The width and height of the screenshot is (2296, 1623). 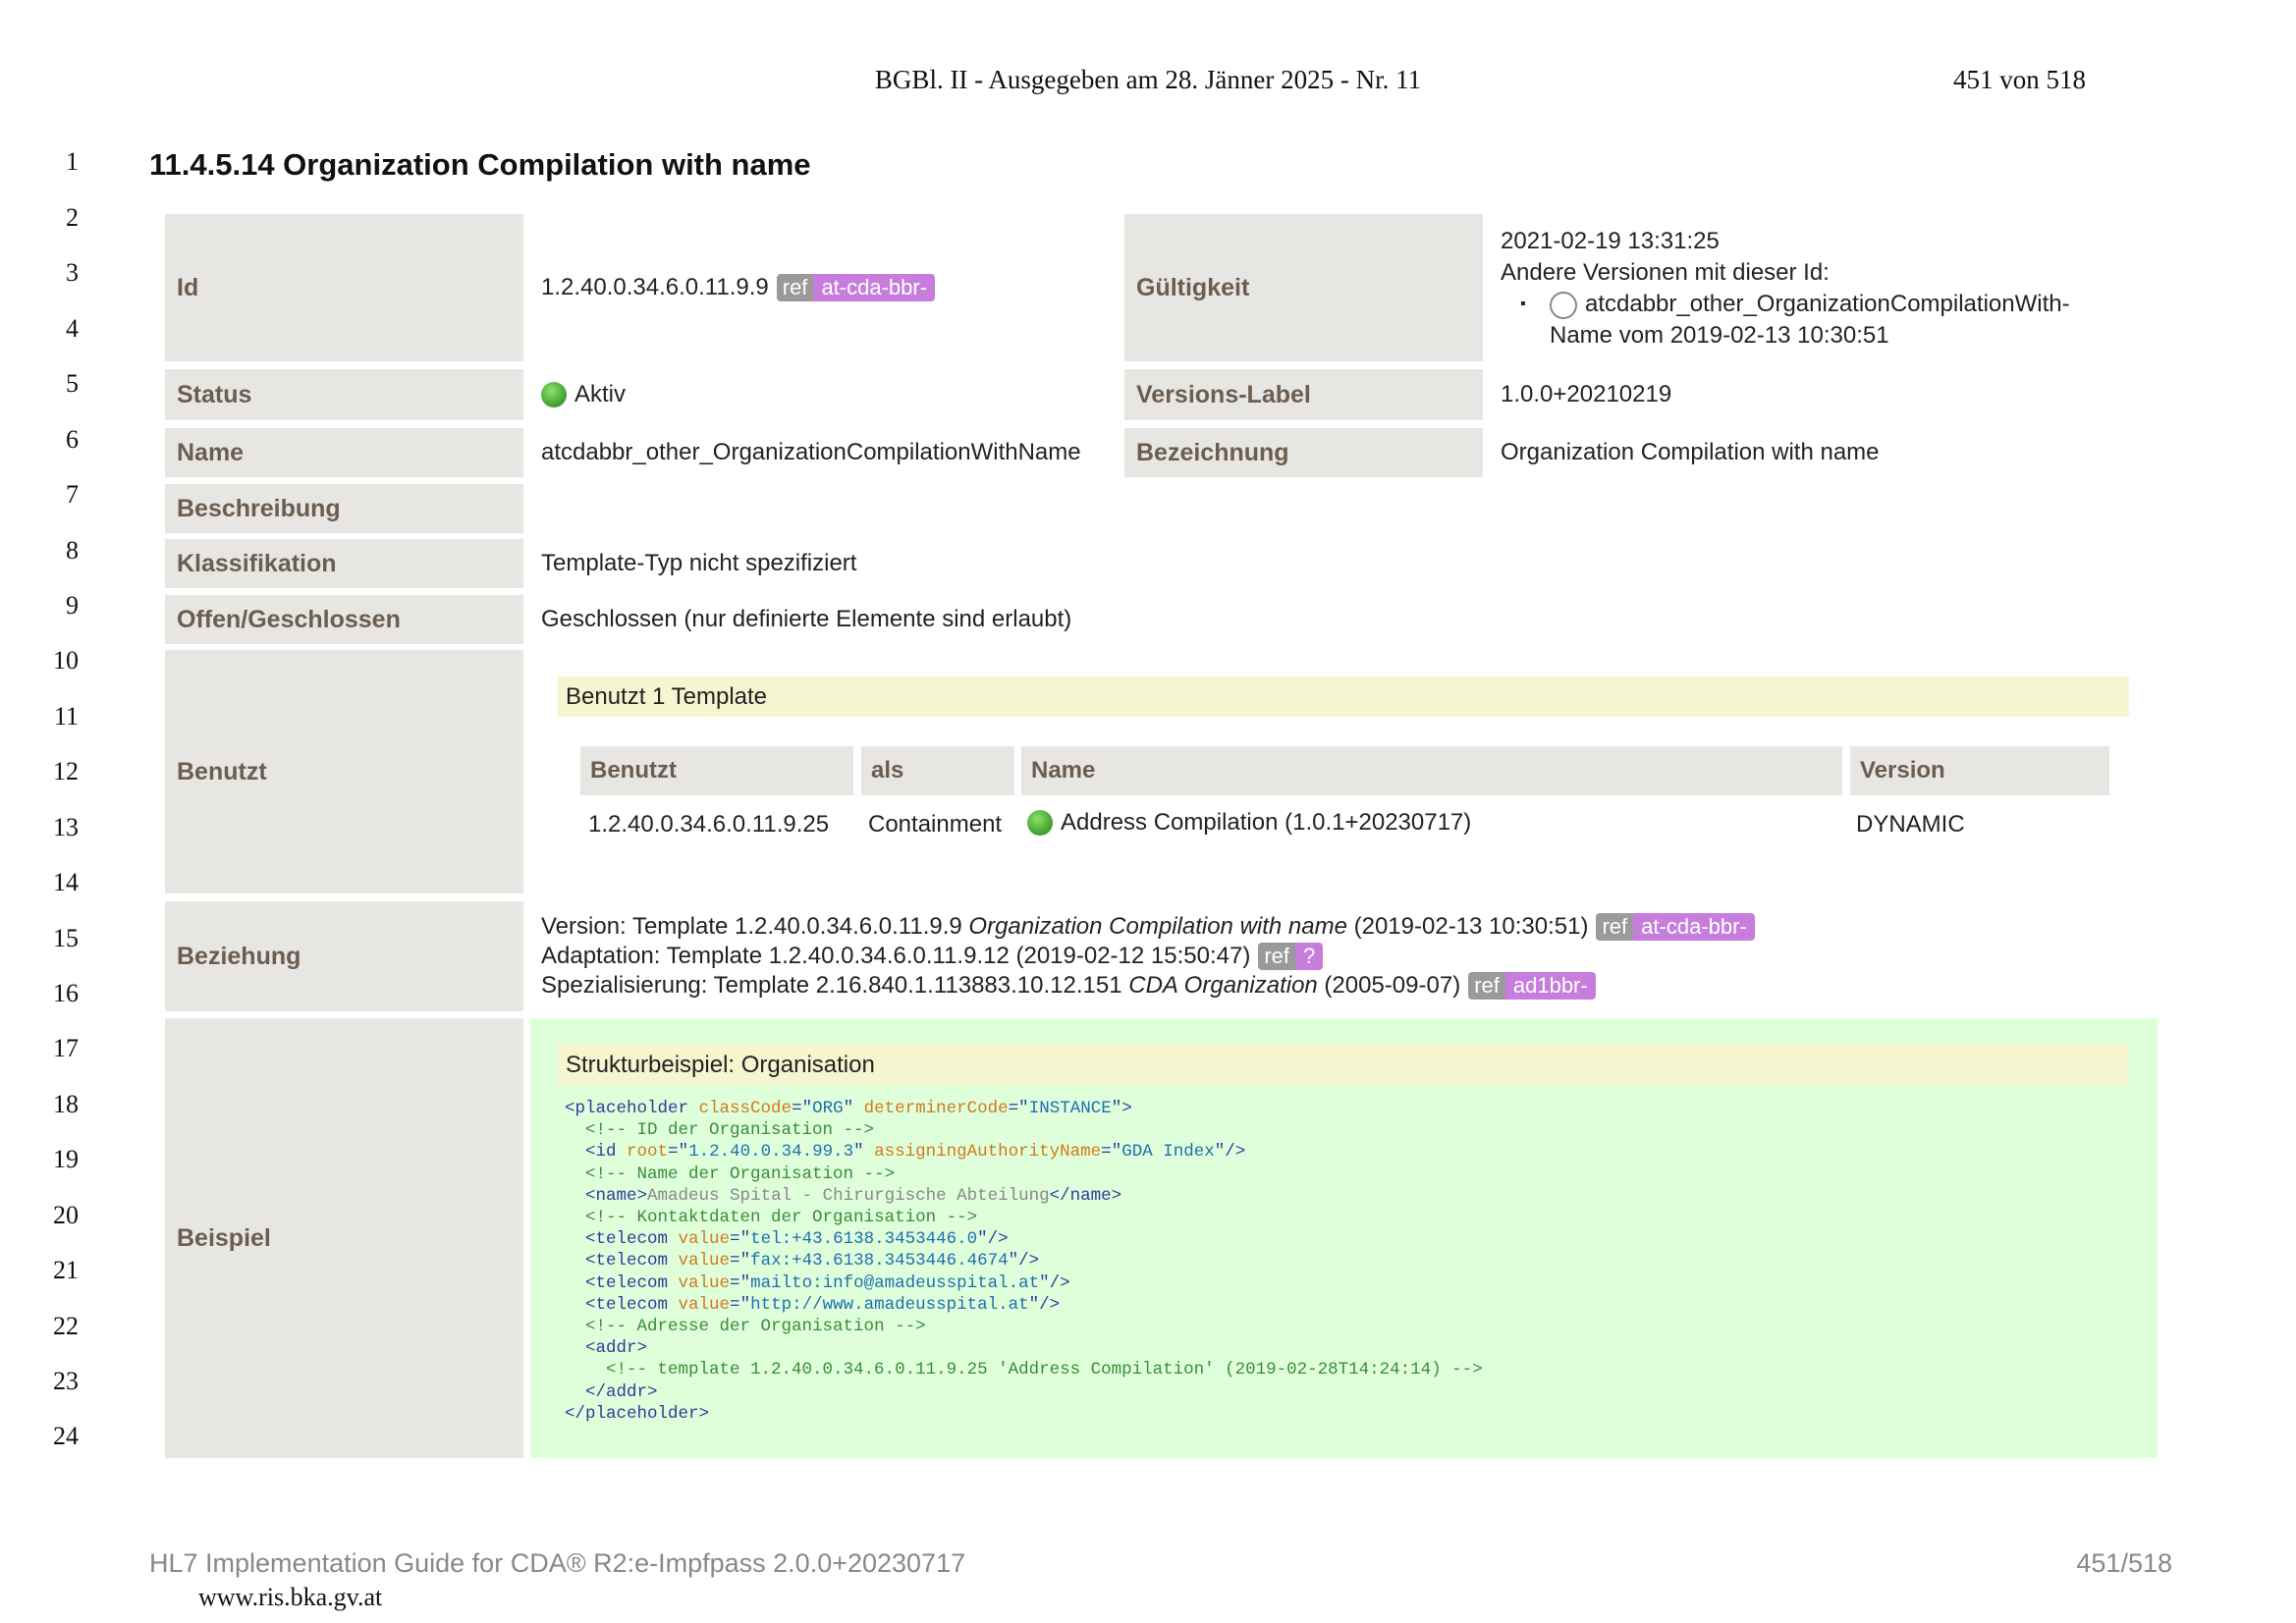 What do you see at coordinates (755, 1327) in the screenshot?
I see `code-line: <!-- Adresse der Organisation -->` at bounding box center [755, 1327].